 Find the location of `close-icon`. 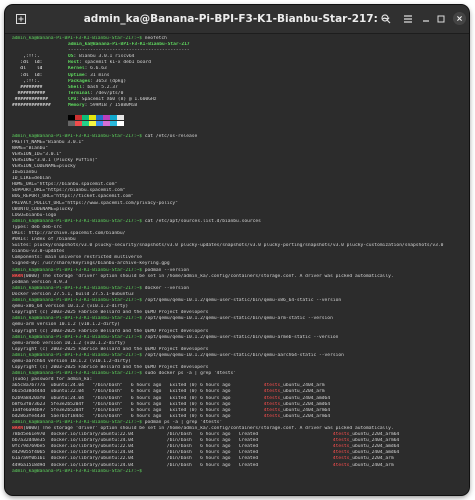

close-icon is located at coordinates (459, 18).